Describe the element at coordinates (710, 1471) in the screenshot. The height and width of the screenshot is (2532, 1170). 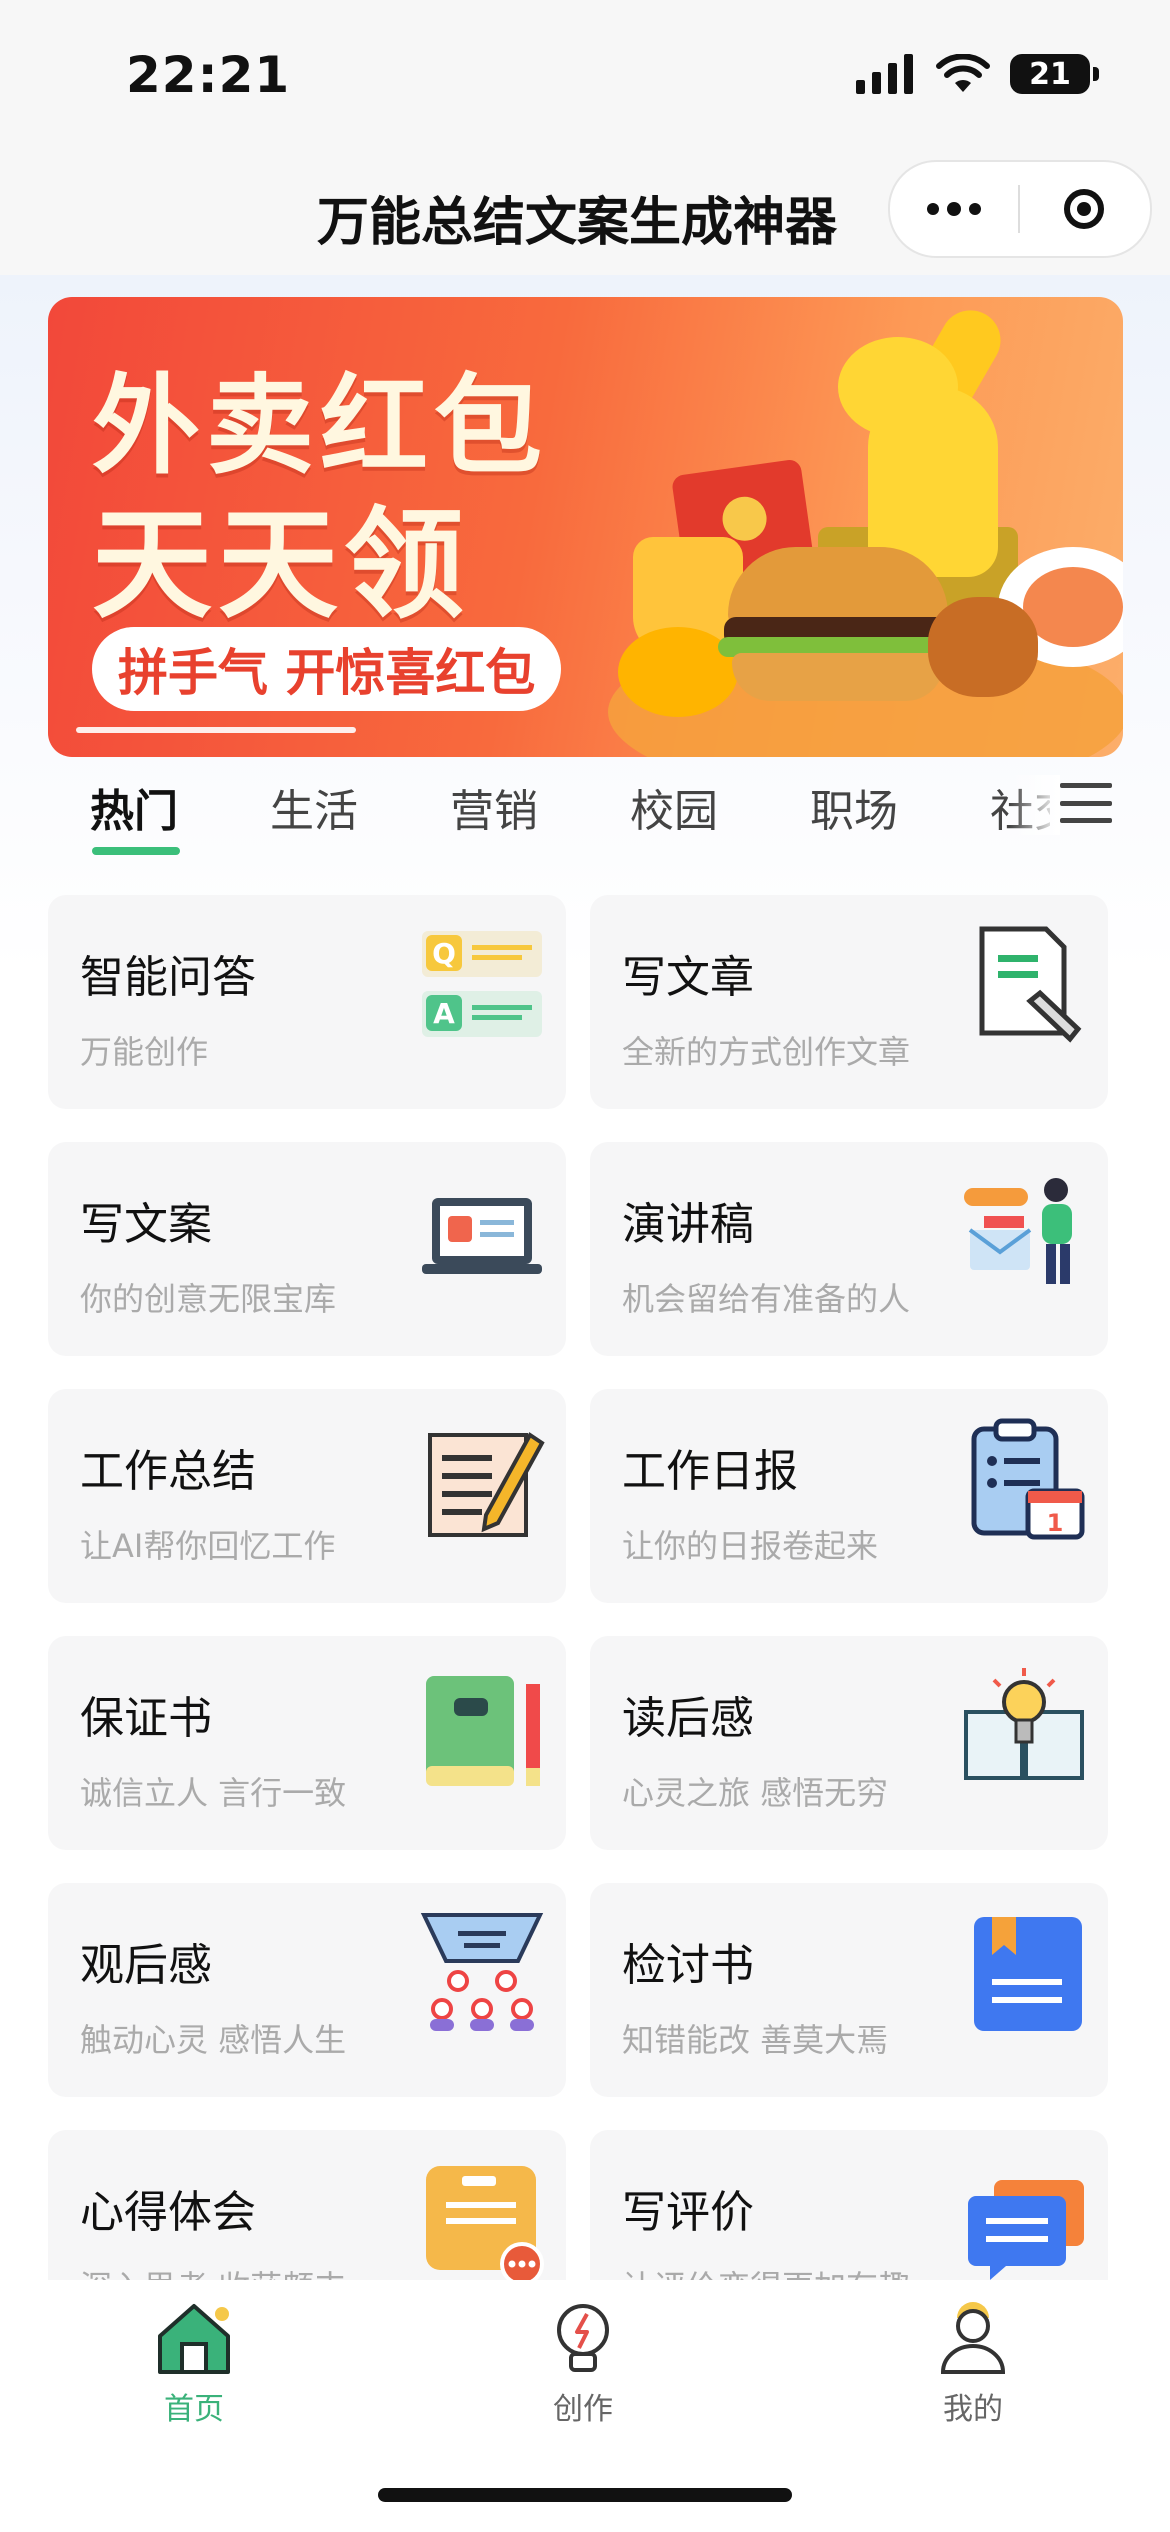
I see `card-title: 工作日报` at that location.